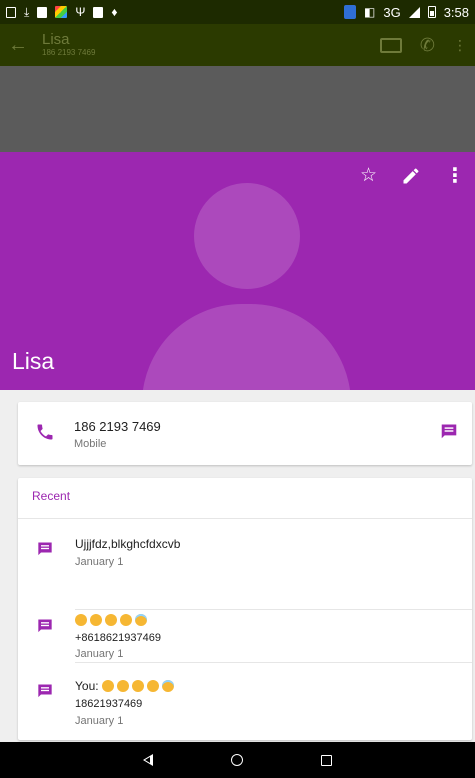  I want to click on star-icon: ☆, so click(368, 175).